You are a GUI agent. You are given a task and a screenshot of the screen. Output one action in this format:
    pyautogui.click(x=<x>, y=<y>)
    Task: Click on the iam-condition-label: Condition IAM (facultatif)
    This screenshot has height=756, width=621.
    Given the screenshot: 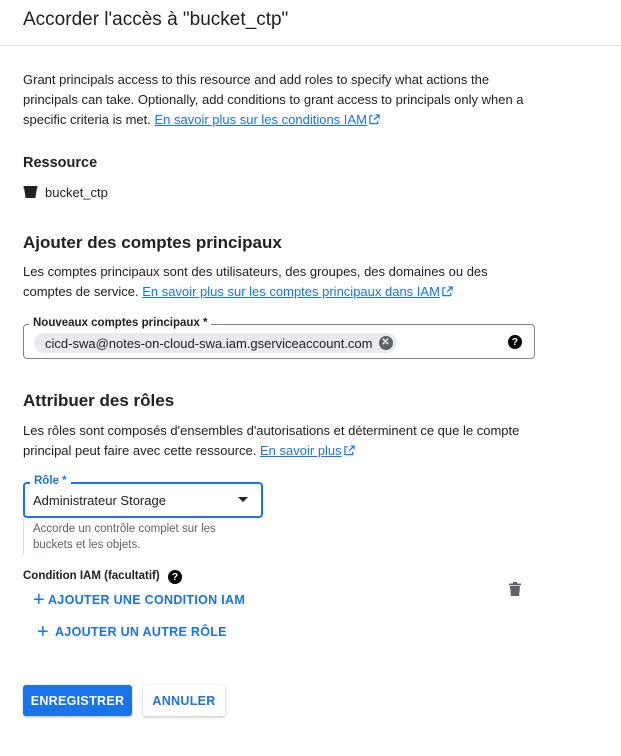 What is the action you would take?
    pyautogui.click(x=91, y=576)
    